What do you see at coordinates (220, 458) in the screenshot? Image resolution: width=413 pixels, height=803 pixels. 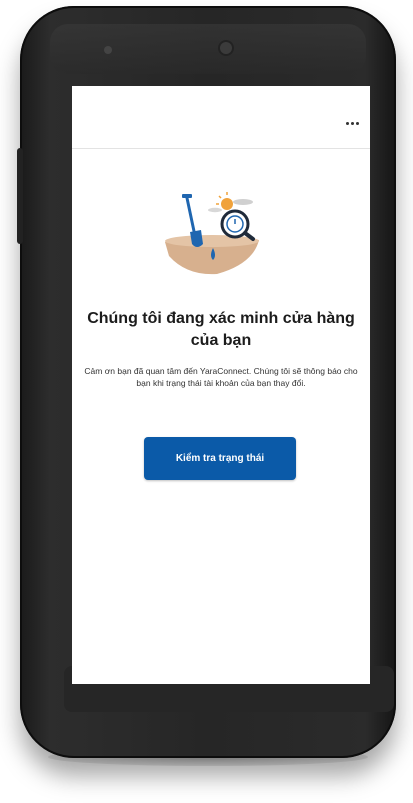 I see `check-status-button: Kiểm tra trạng thái` at bounding box center [220, 458].